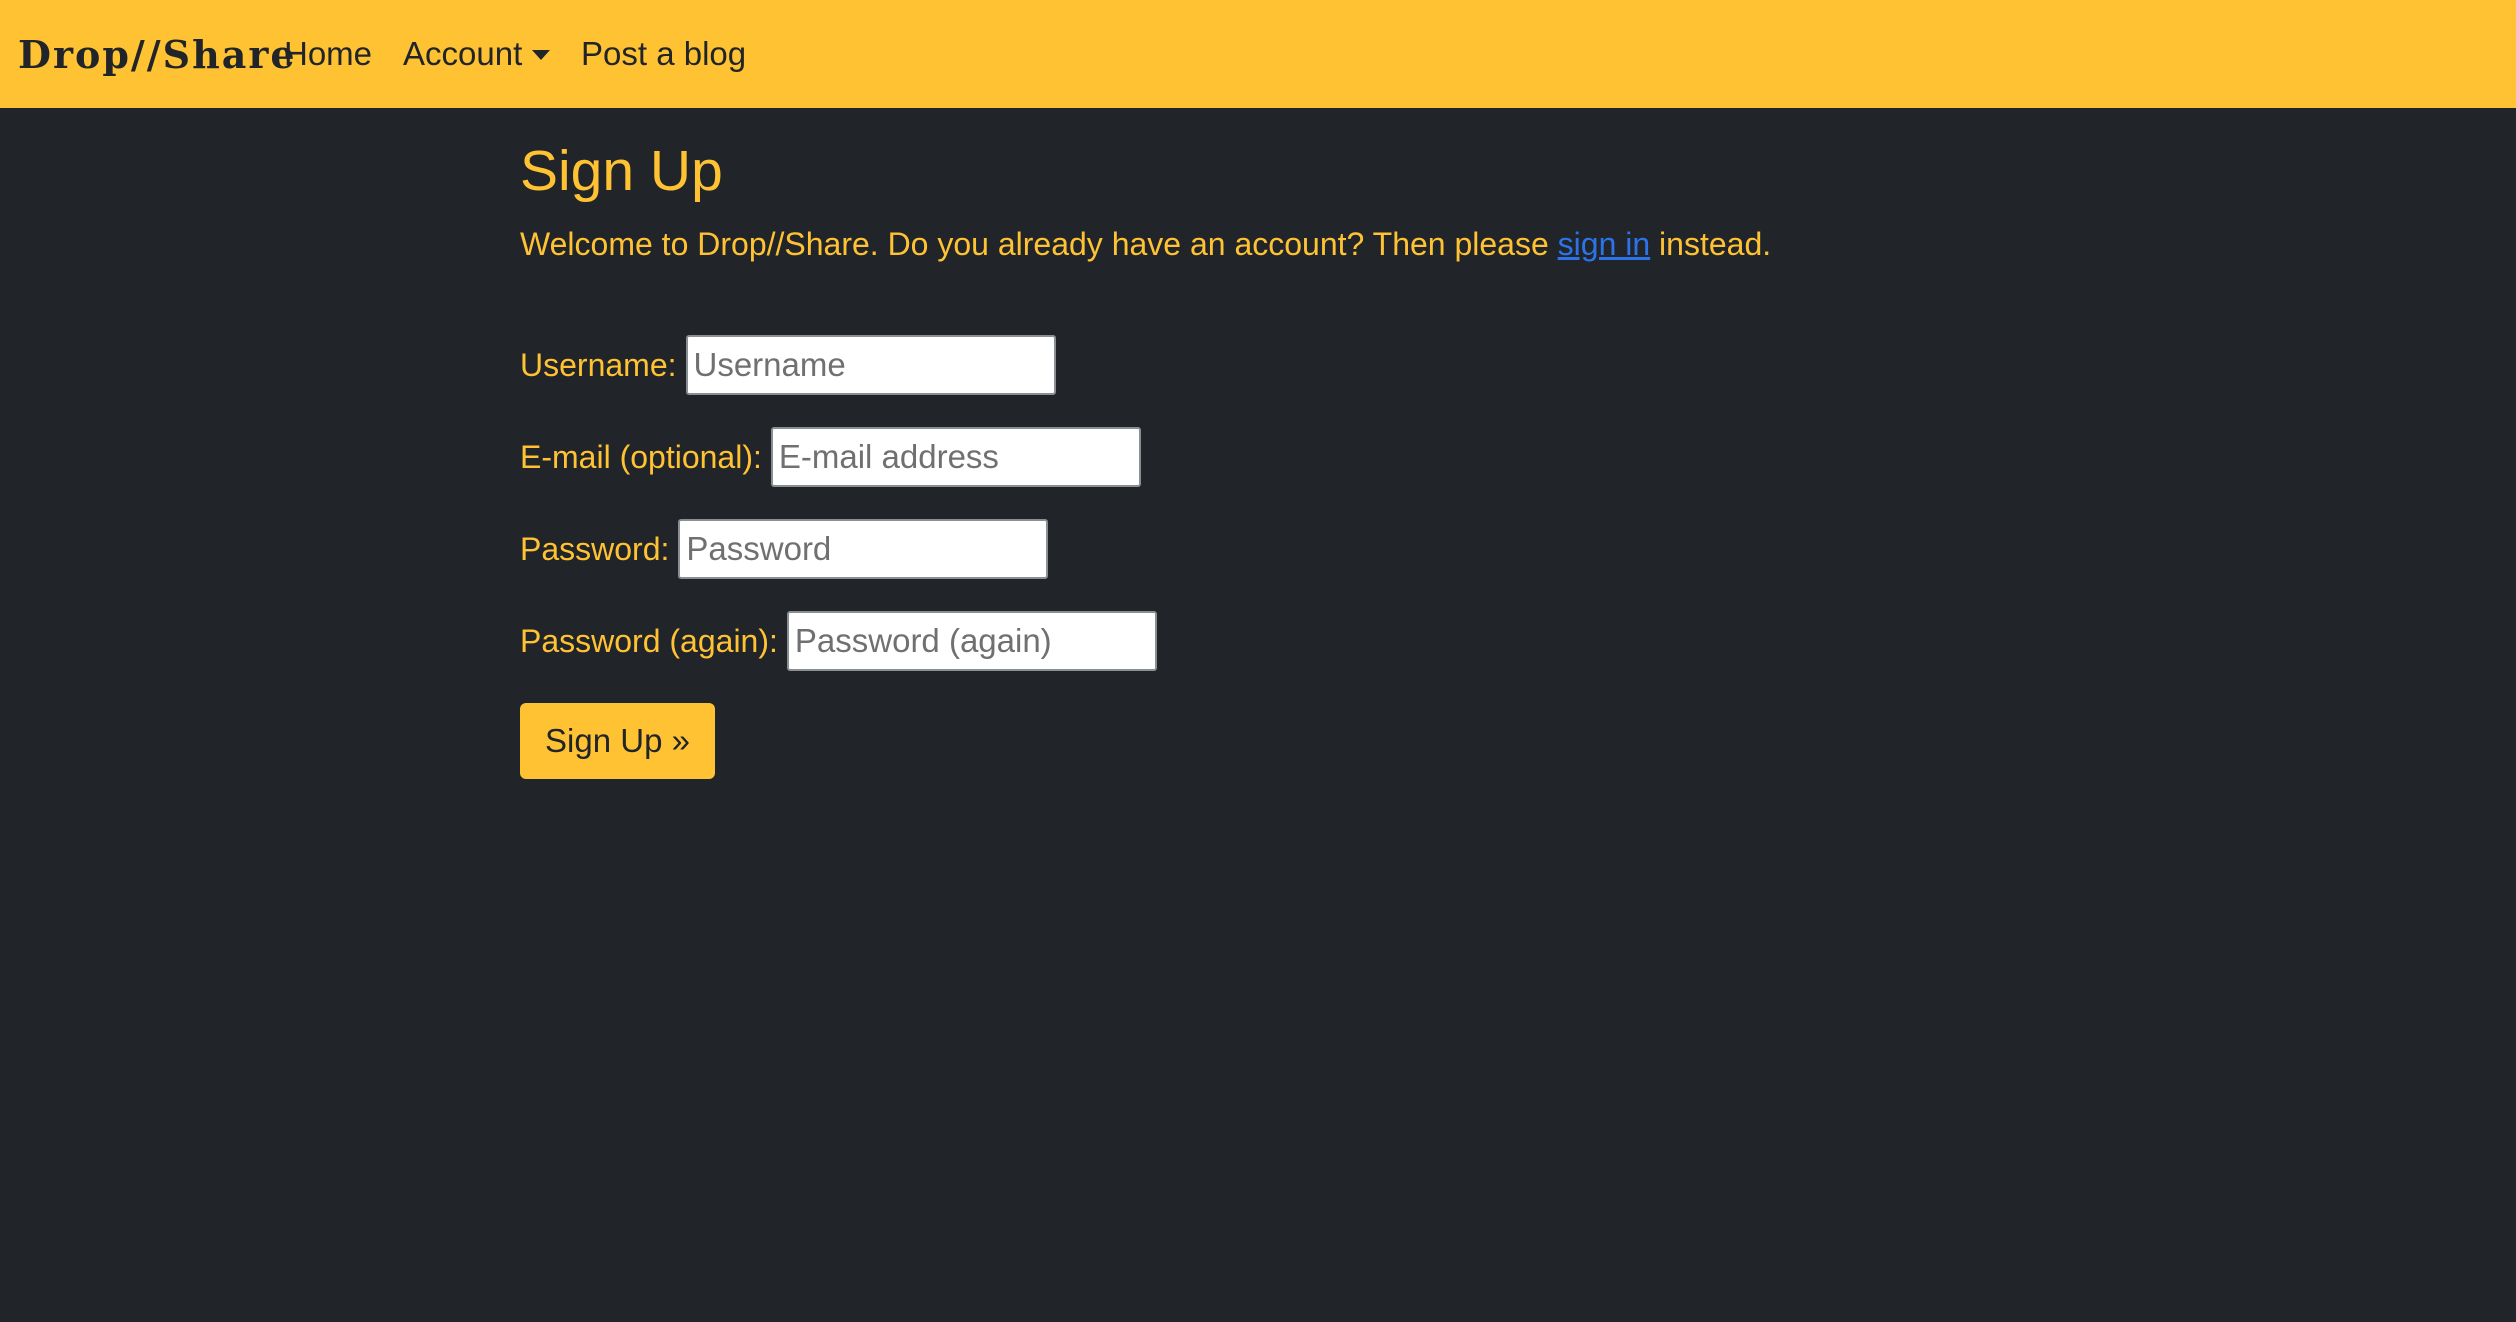 Image resolution: width=2516 pixels, height=1322 pixels. What do you see at coordinates (863, 549) in the screenshot?
I see `password-input` at bounding box center [863, 549].